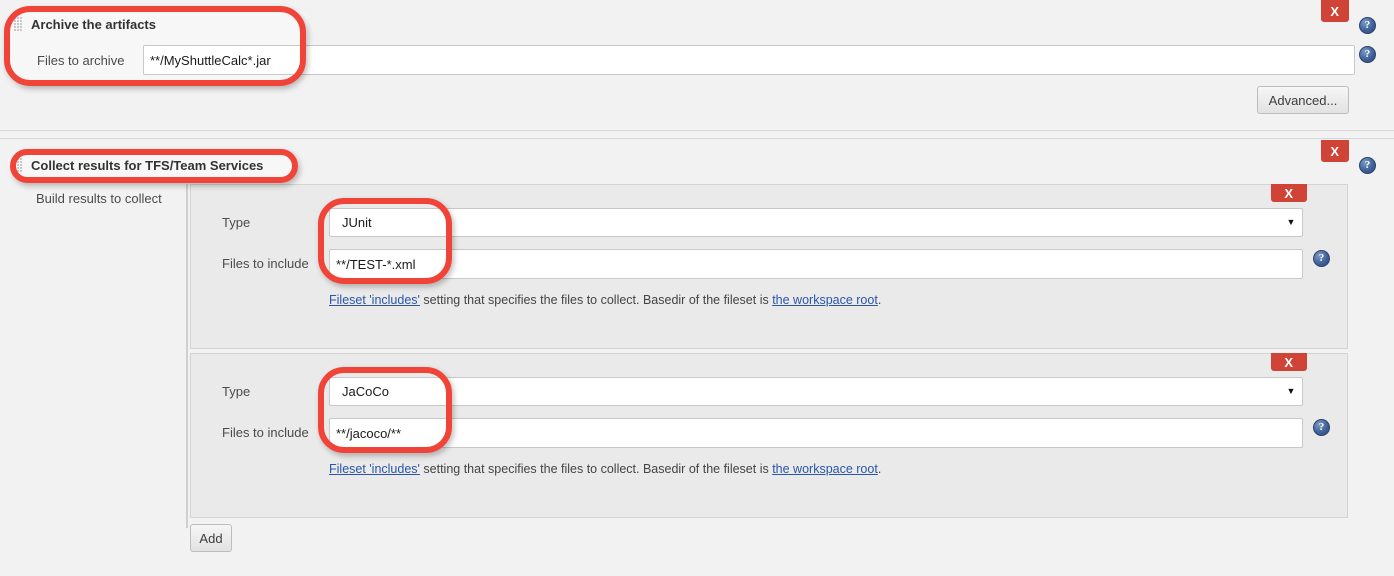  I want to click on type-select: JUnit ▼, so click(816, 222).